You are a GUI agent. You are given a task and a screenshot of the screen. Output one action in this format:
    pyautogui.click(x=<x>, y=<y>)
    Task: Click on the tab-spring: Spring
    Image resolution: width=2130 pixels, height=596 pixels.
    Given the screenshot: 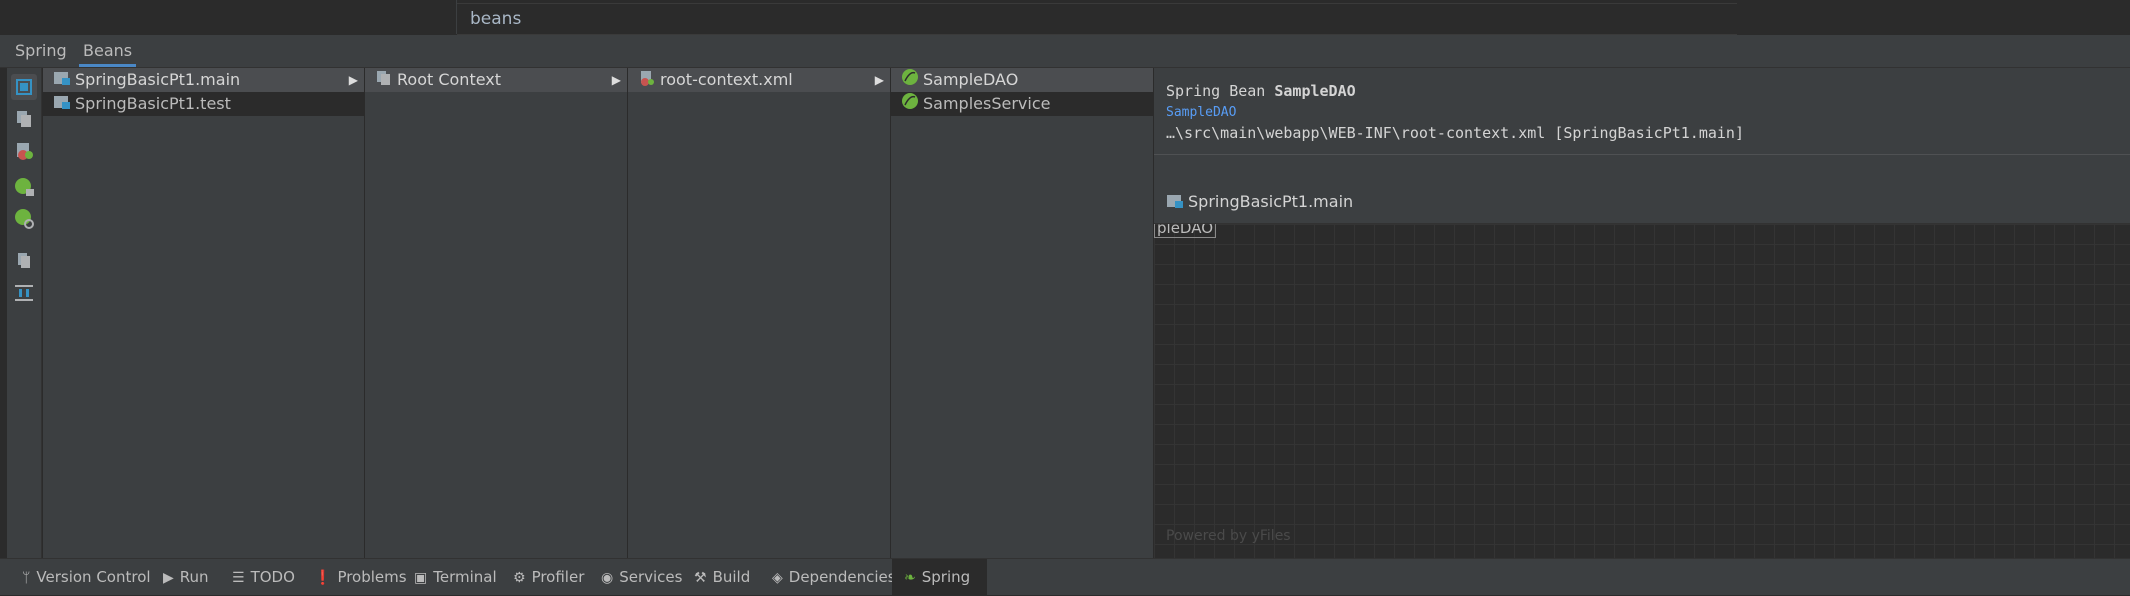 What is the action you would take?
    pyautogui.click(x=41, y=50)
    